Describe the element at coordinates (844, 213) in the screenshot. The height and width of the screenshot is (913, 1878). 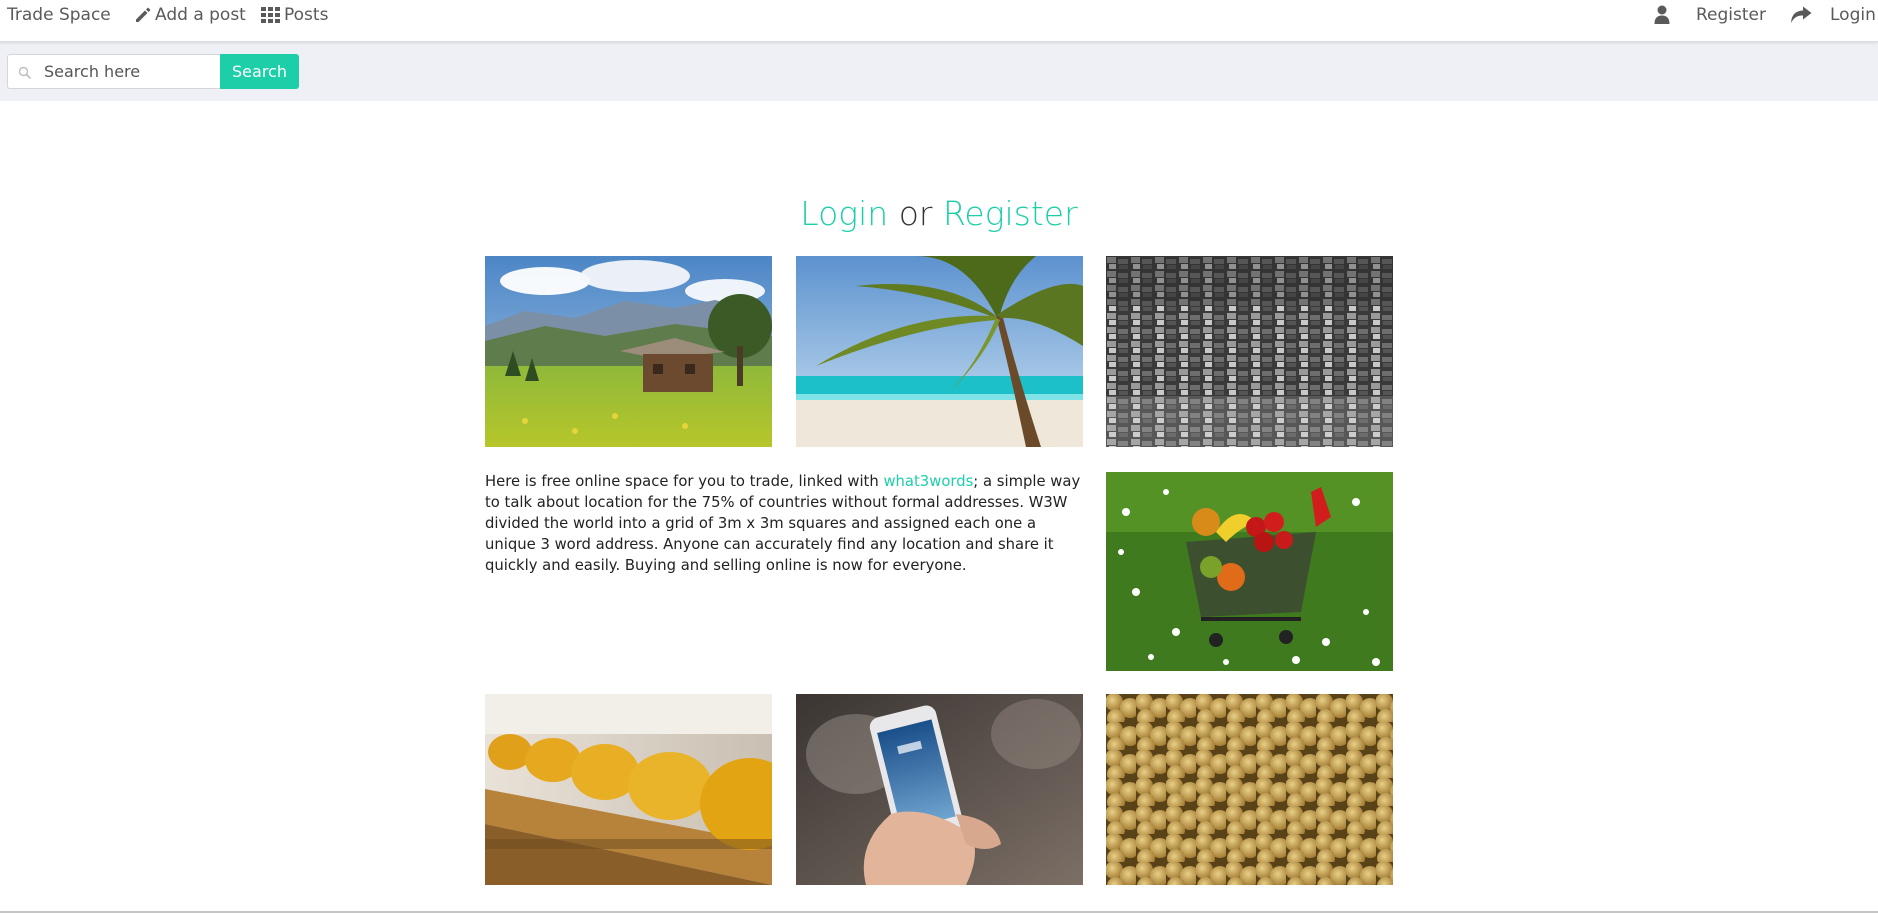
I see `heading-login-link: Login` at that location.